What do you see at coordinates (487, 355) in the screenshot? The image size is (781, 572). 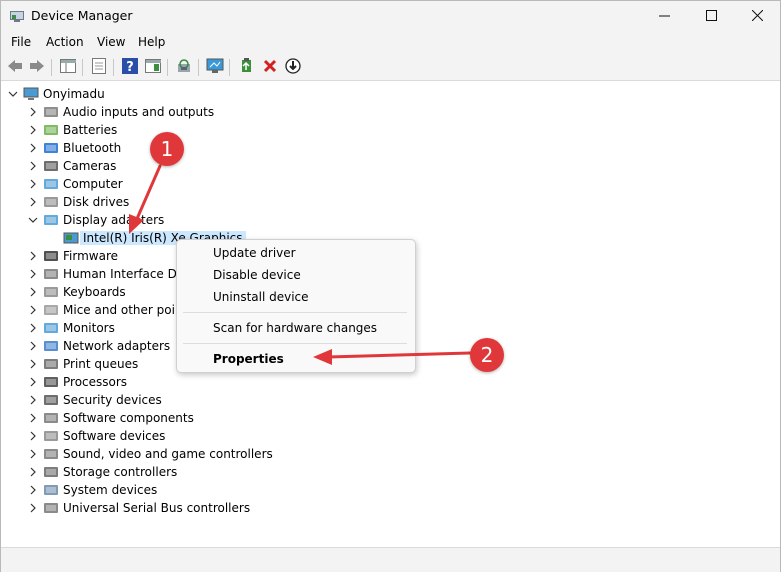 I see `annotation-badge-2: 2` at bounding box center [487, 355].